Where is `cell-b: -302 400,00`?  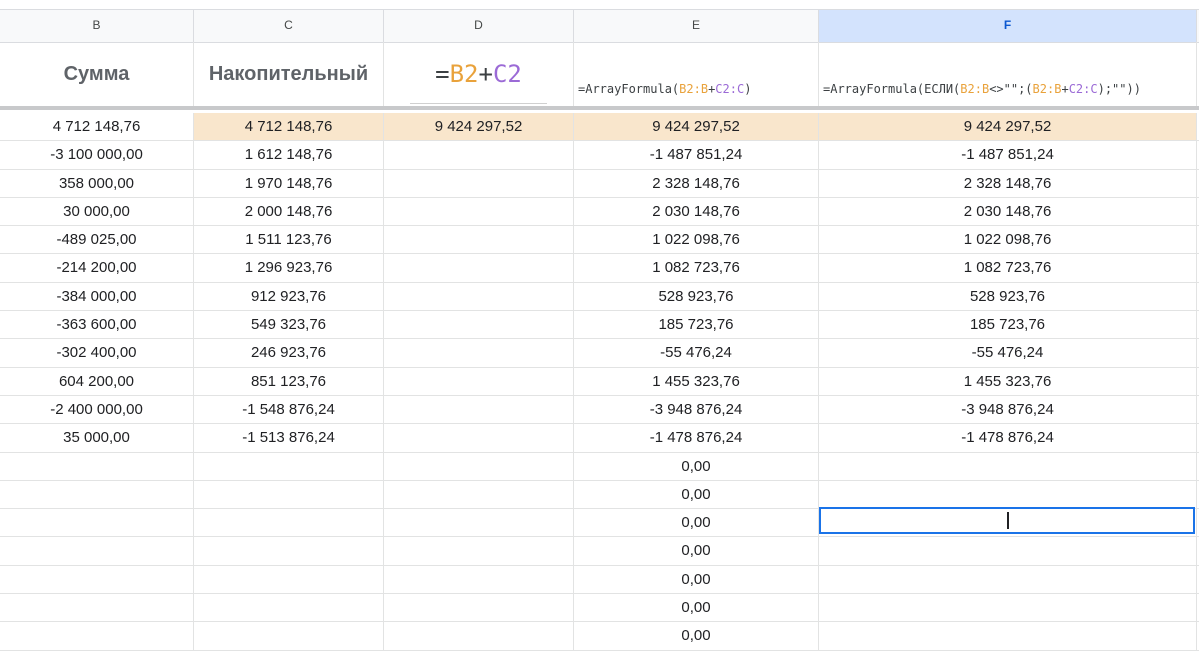 cell-b: -302 400,00 is located at coordinates (97, 353).